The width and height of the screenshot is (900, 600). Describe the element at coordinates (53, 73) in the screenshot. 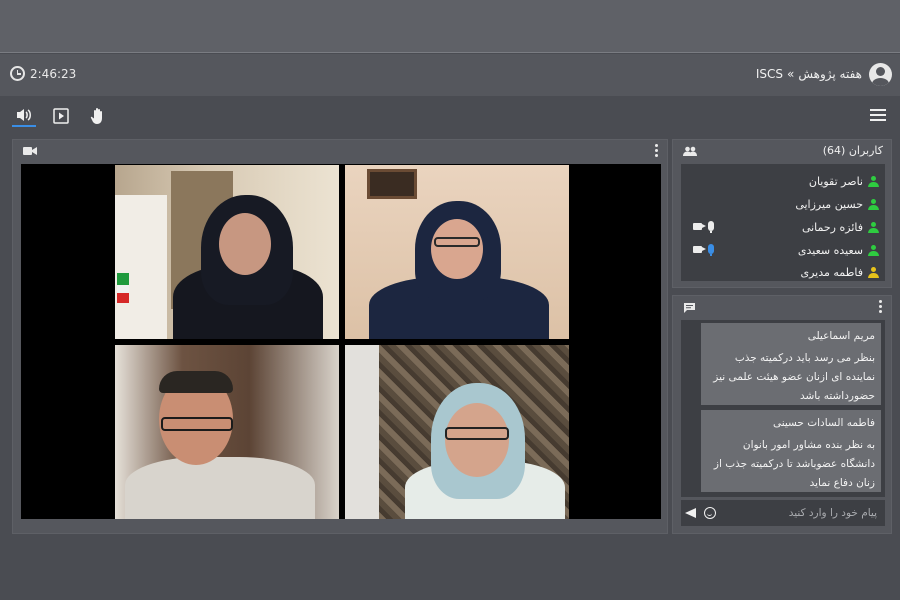

I see `timer-value: 2:46:23` at that location.